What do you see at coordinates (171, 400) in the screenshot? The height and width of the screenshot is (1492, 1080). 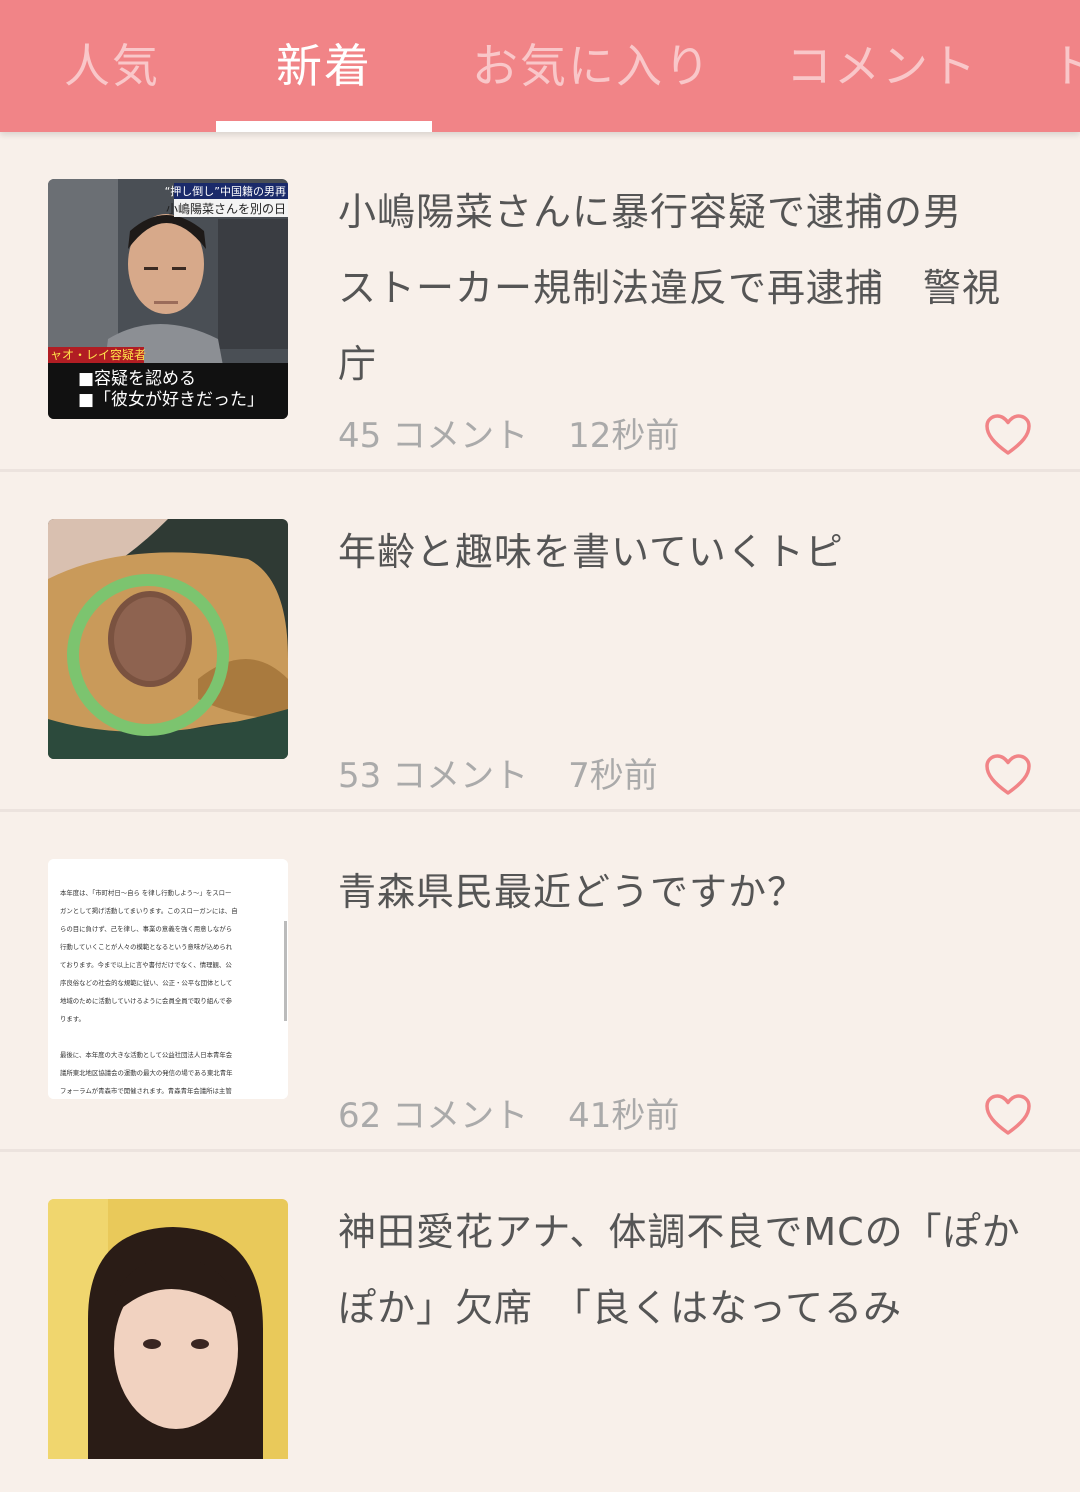 I see `thumb-bullet-2: ■「彼女が好きだった」` at bounding box center [171, 400].